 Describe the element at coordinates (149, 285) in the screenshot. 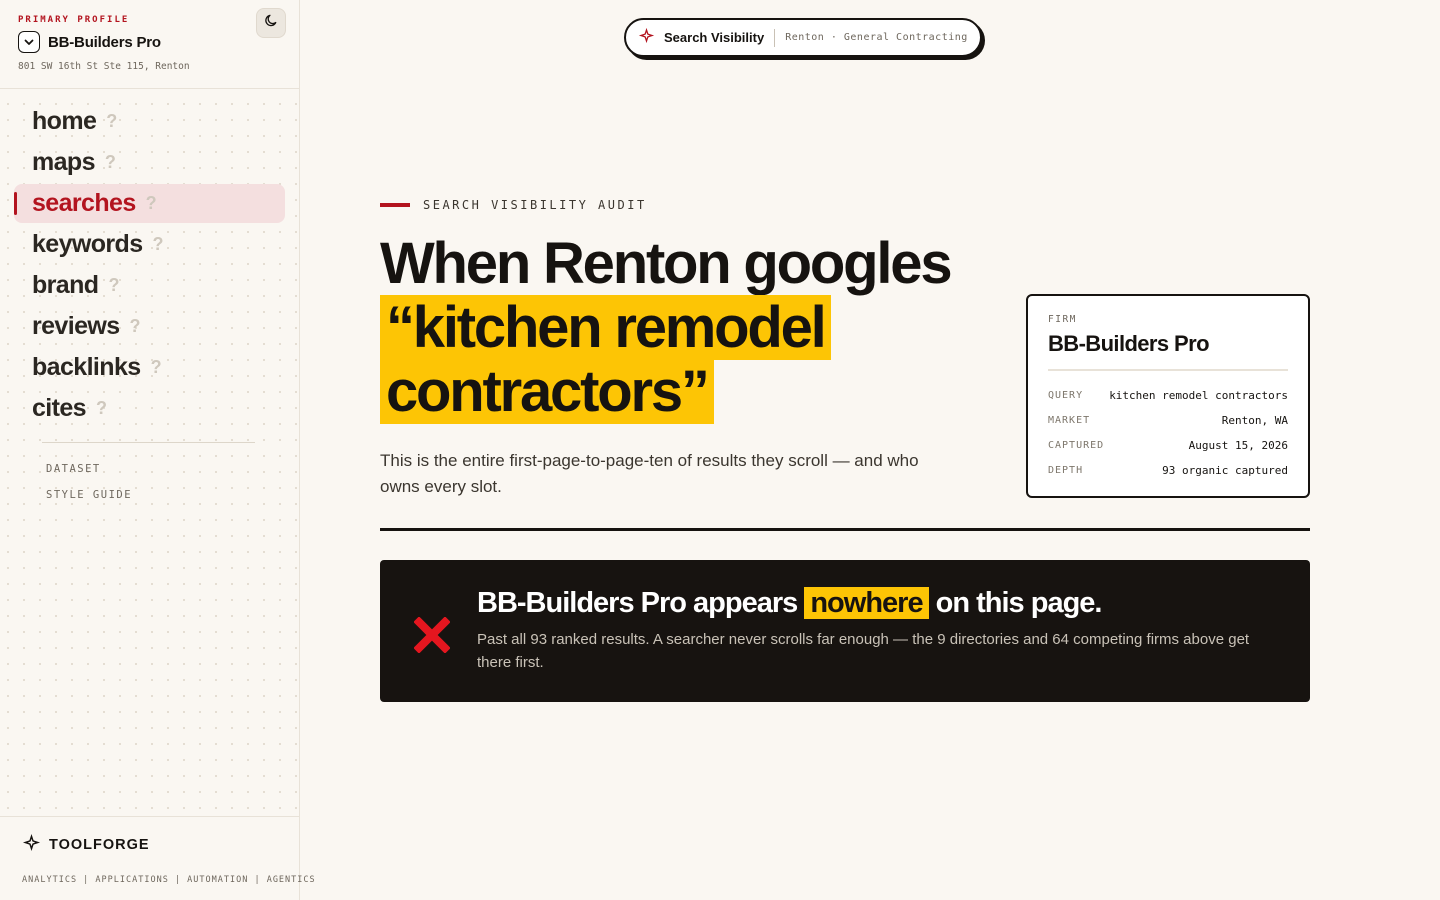

I see `nav-item-brand: brand ?` at that location.